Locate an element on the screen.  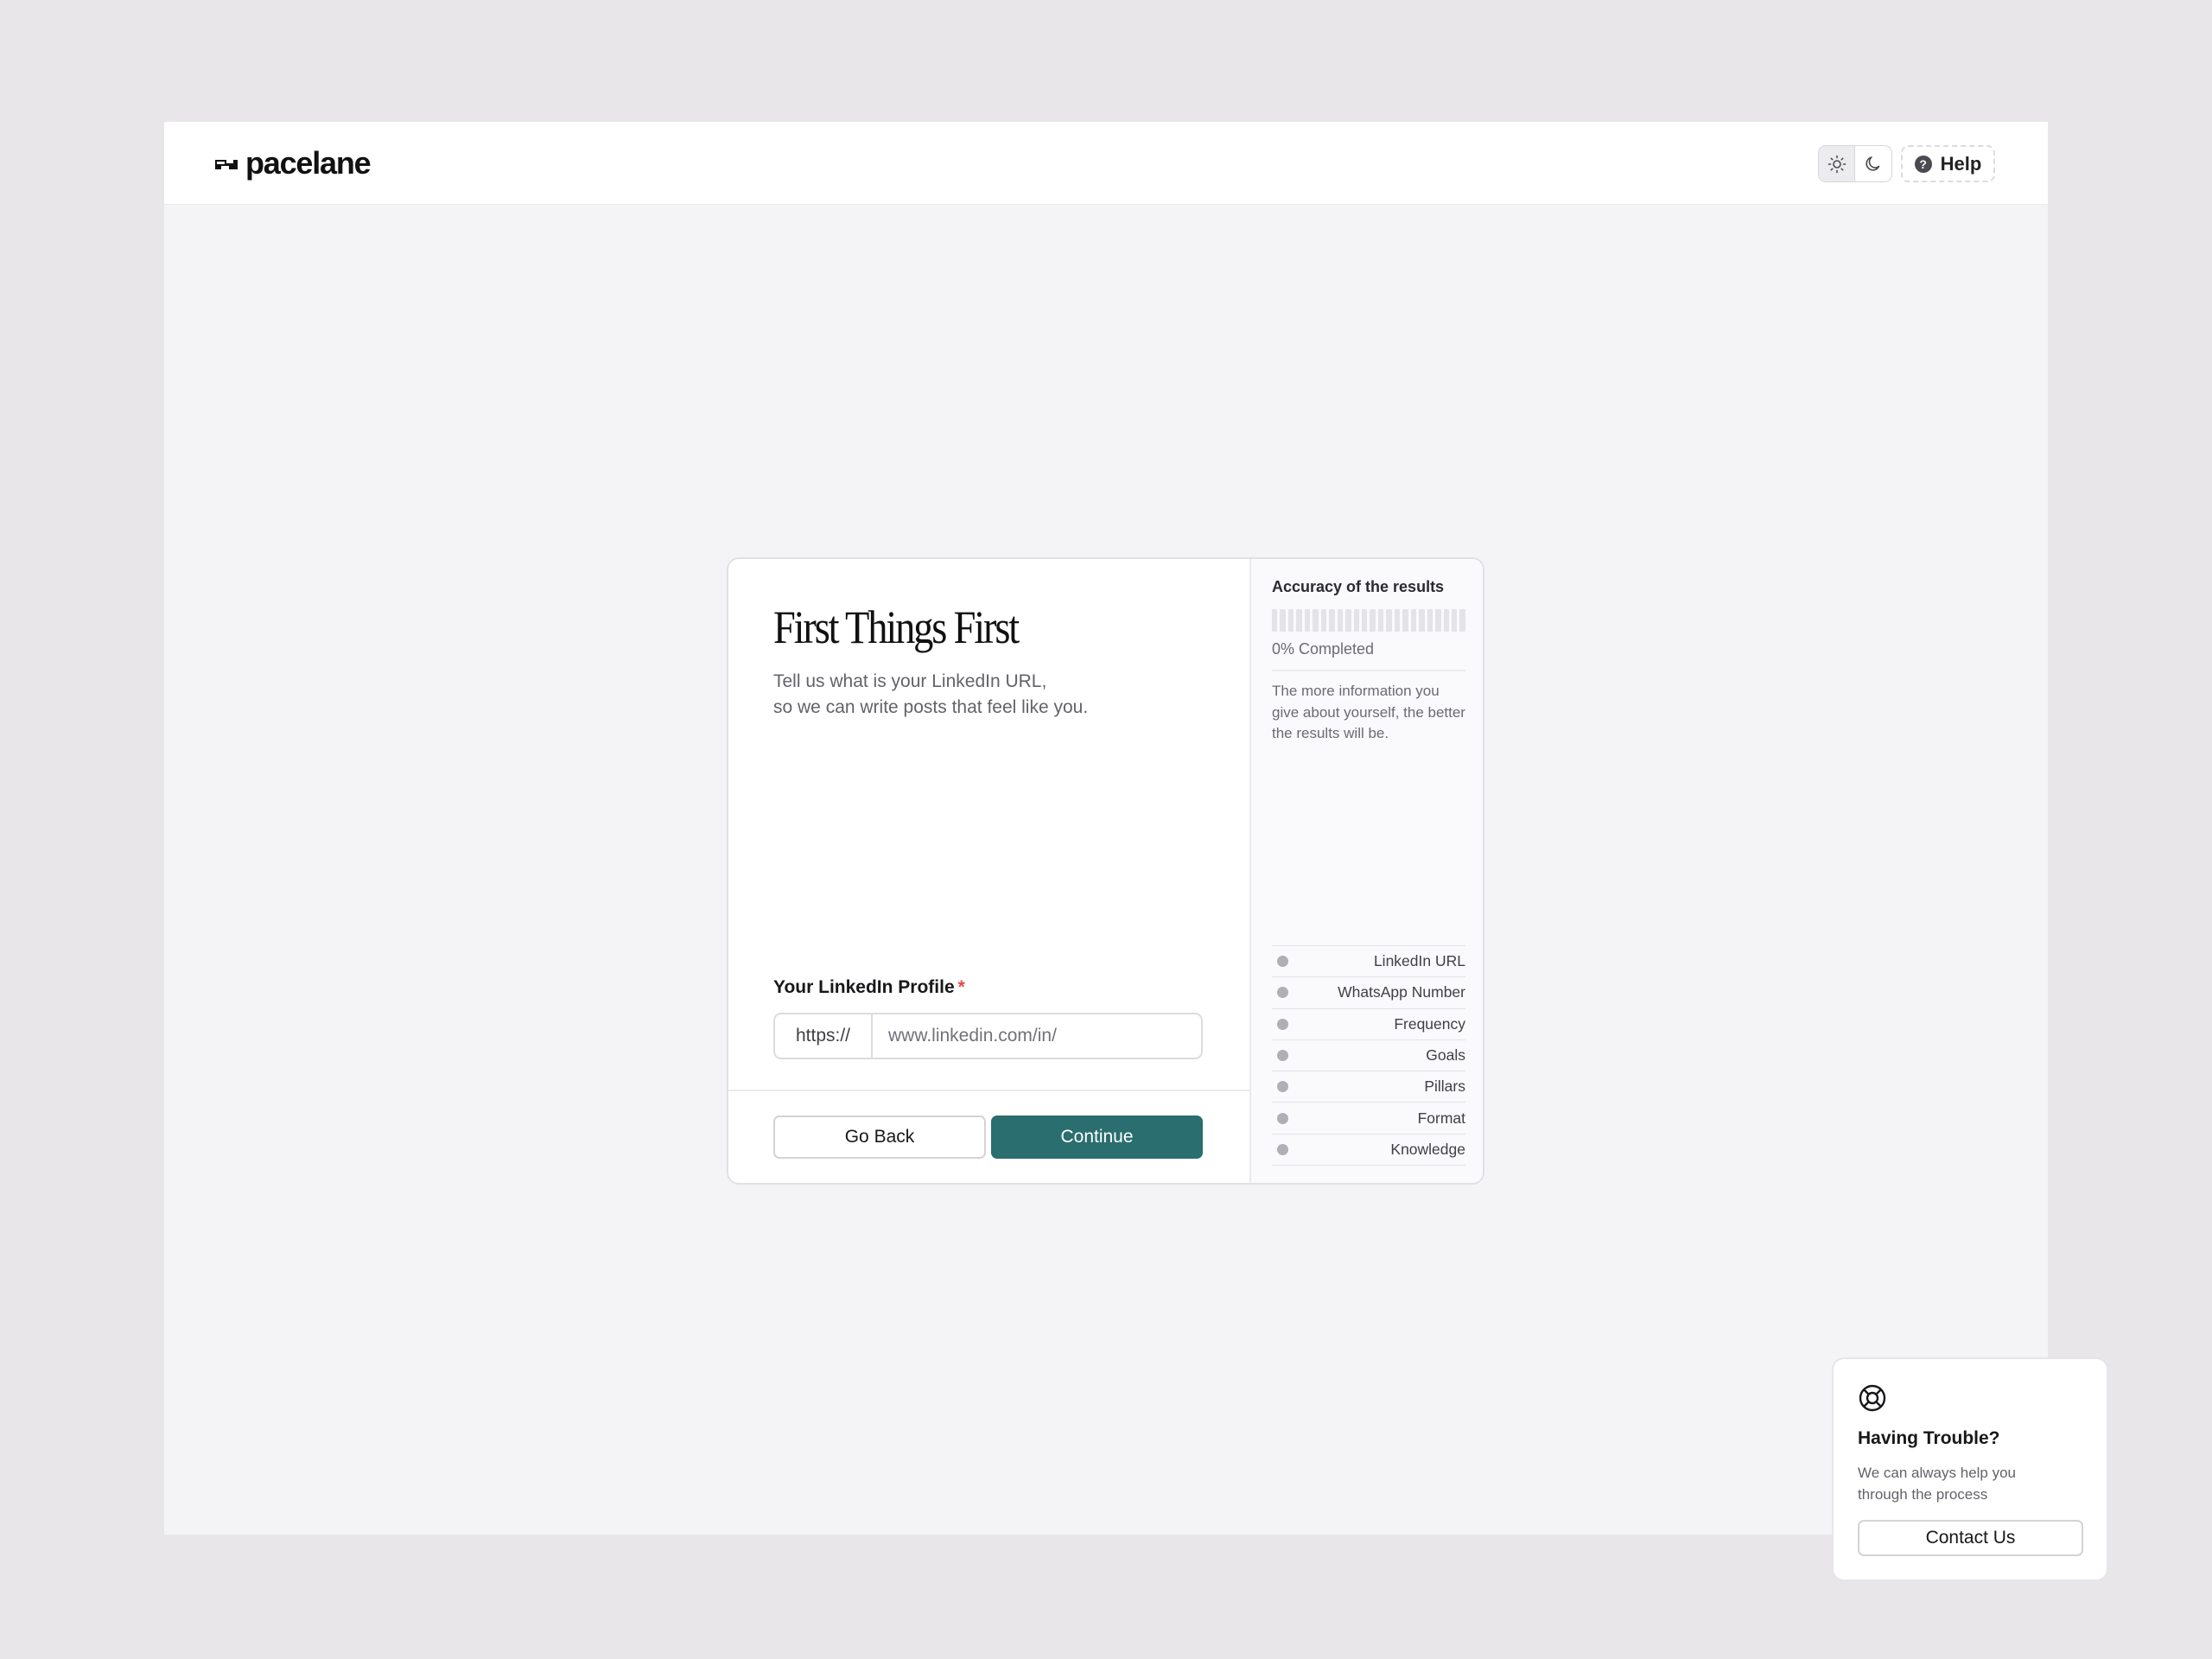
page-title: First Things First is located at coordinates (897, 627).